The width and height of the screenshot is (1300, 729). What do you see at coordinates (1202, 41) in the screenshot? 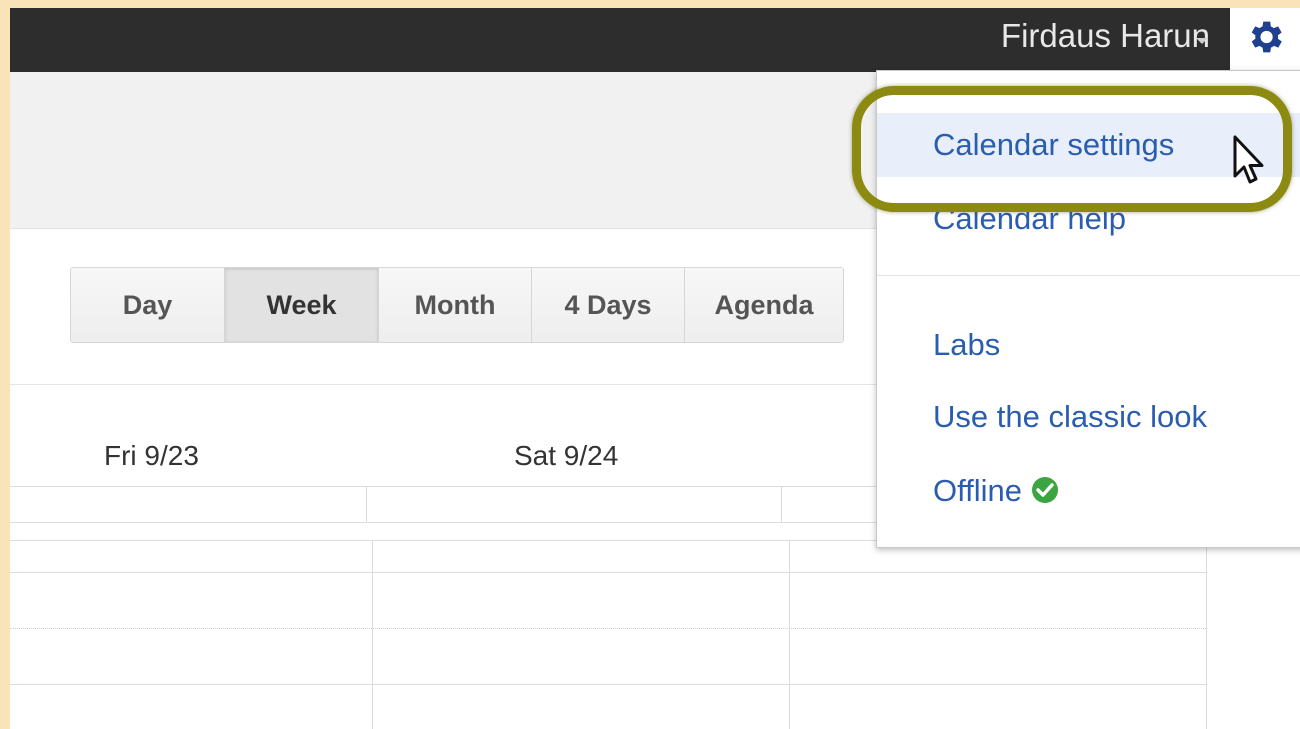
I see `account-caret-icon` at bounding box center [1202, 41].